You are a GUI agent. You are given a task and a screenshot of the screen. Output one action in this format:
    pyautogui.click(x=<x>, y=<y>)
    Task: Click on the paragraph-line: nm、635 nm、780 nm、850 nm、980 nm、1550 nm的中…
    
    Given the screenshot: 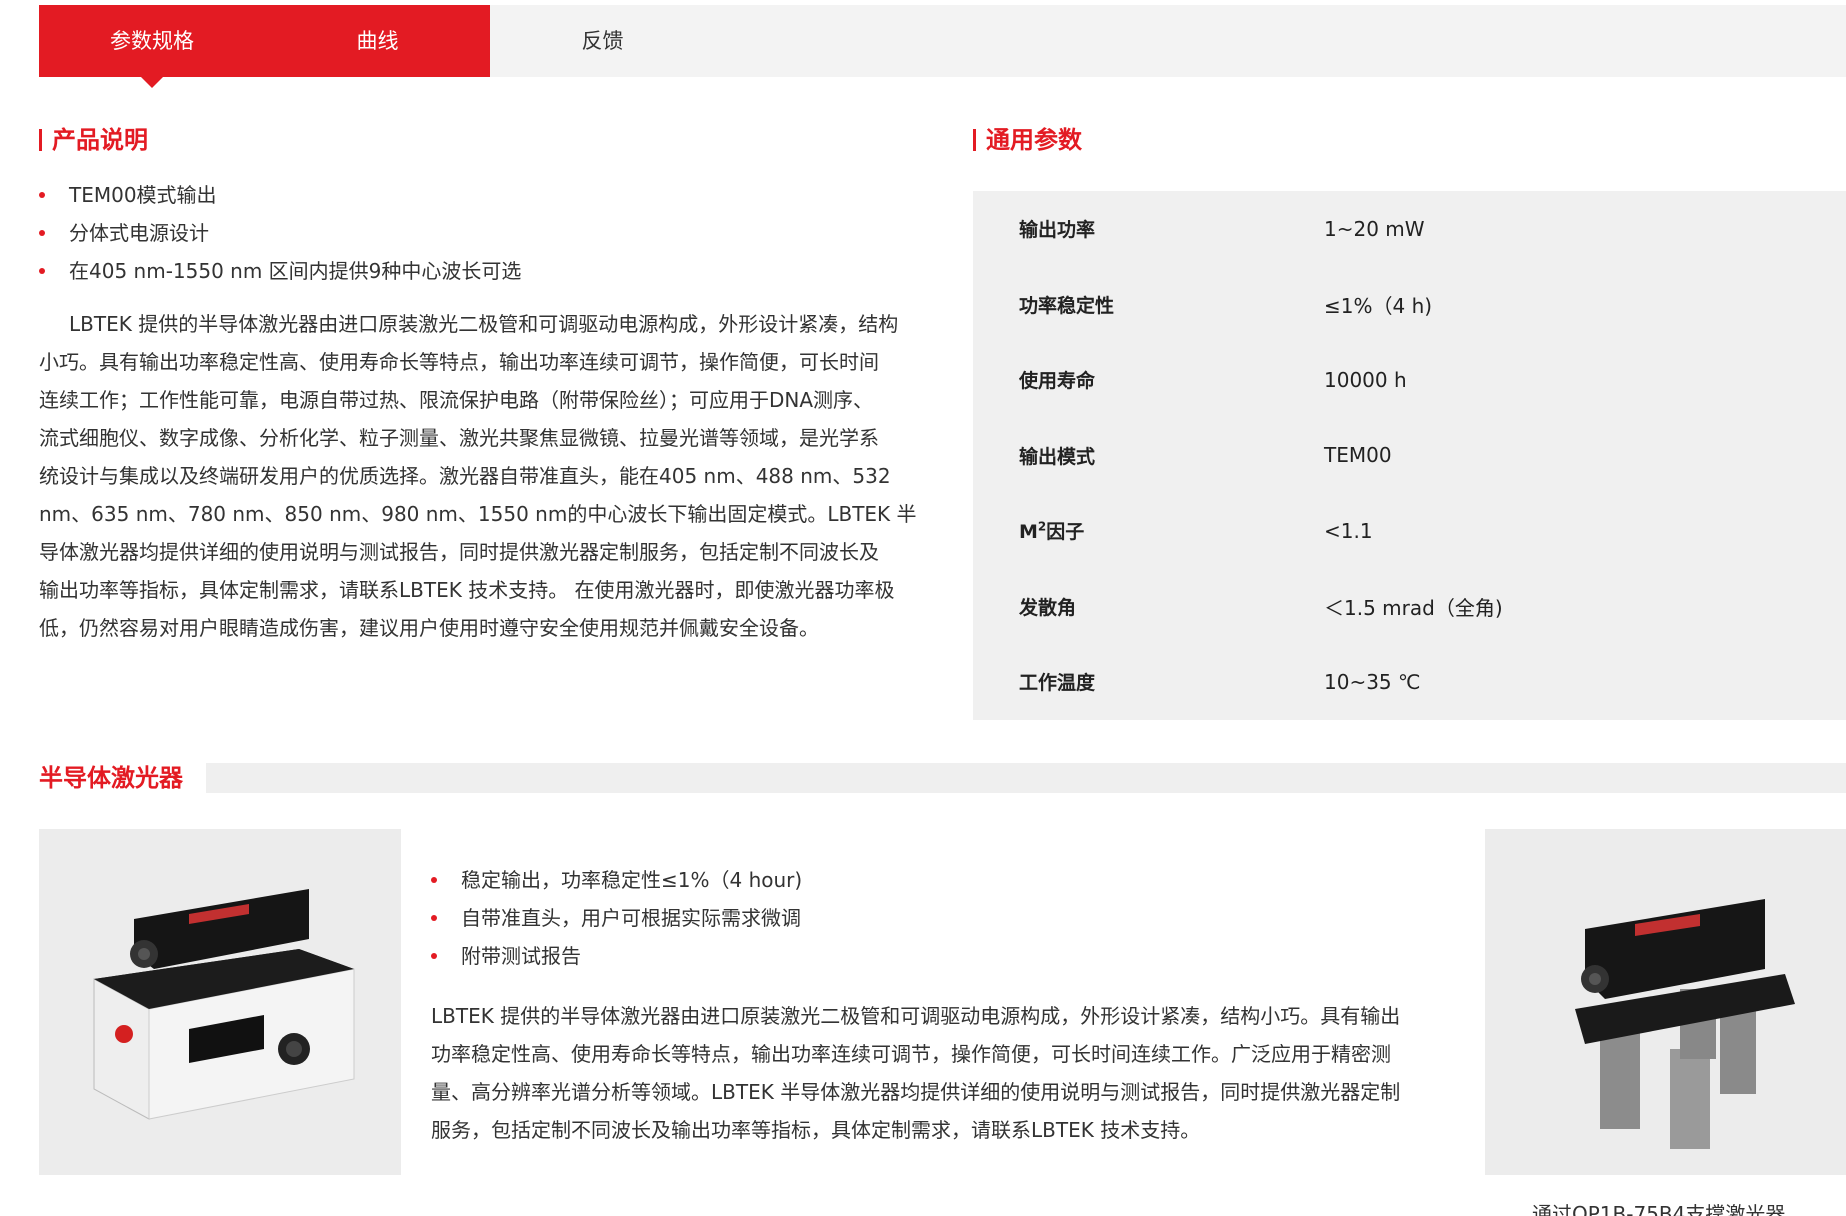 What is the action you would take?
    pyautogui.click(x=478, y=514)
    